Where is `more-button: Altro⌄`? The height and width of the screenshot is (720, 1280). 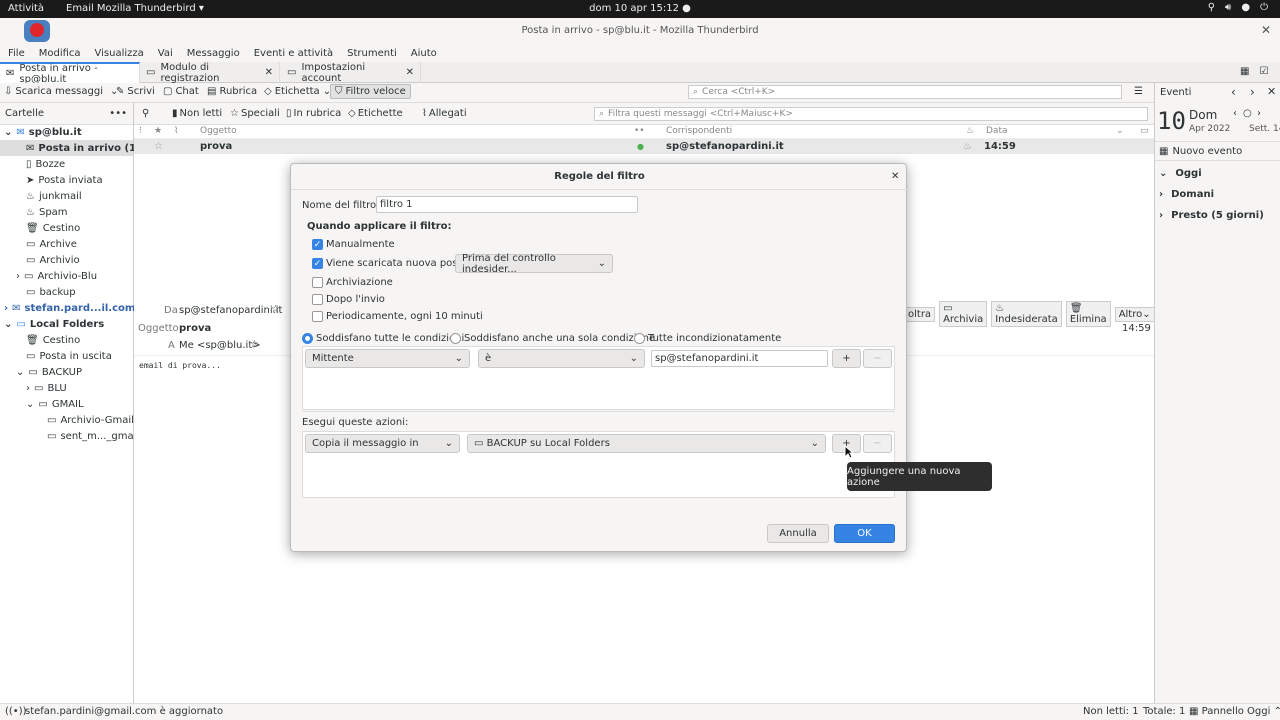
more-button: Altro⌄ is located at coordinates (1134, 314).